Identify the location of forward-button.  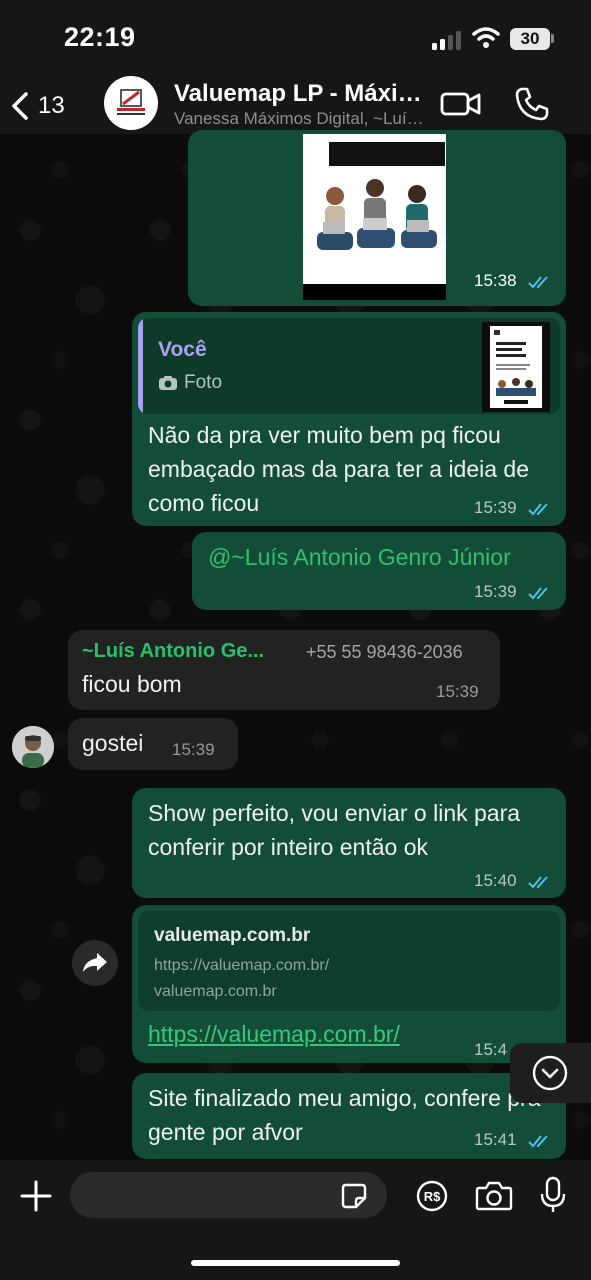
(95, 963).